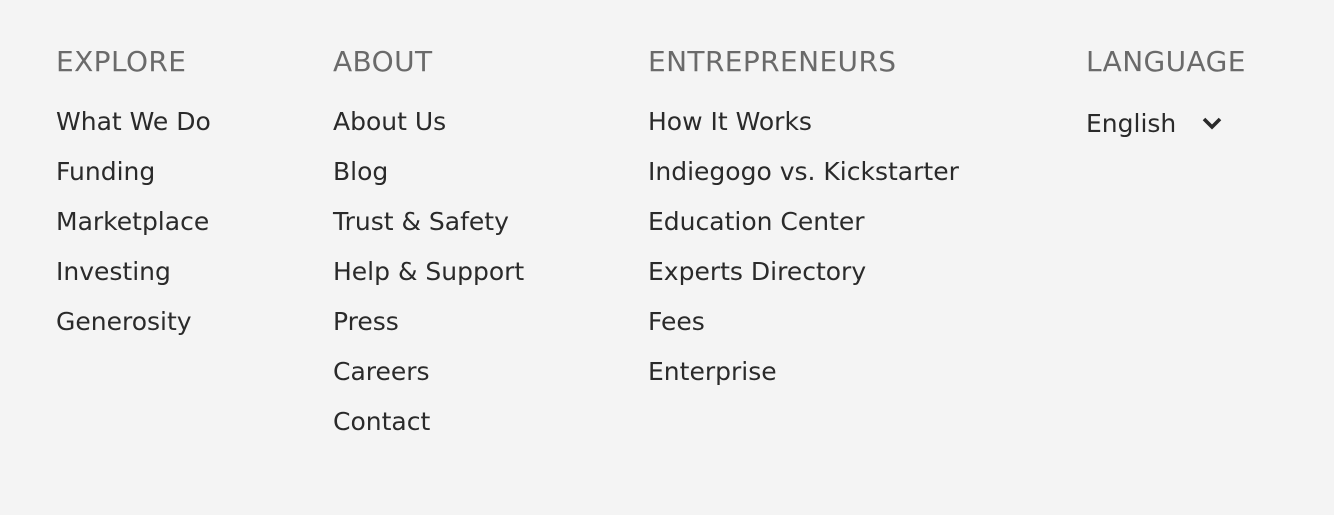  What do you see at coordinates (428, 183) in the screenshot?
I see `footer-link-blog: Blog` at bounding box center [428, 183].